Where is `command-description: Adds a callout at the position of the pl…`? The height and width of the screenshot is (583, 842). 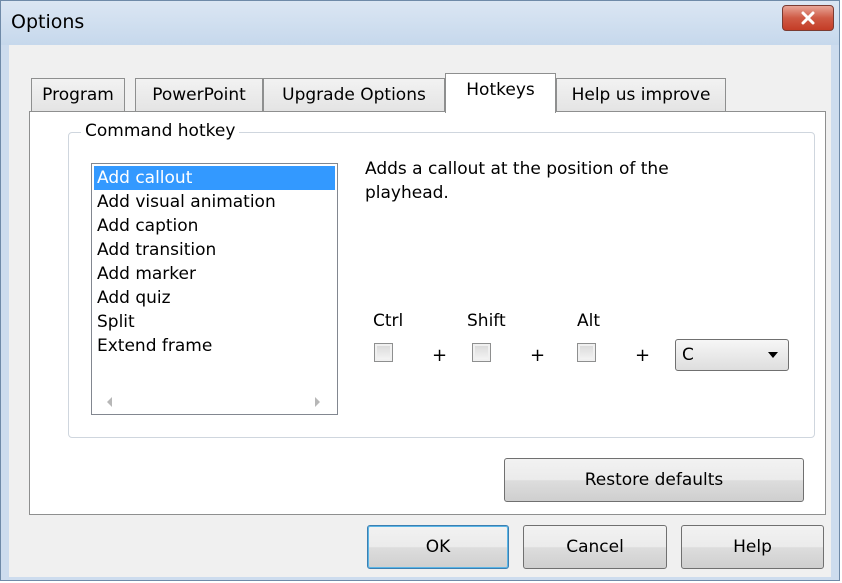
command-description: Adds a callout at the position of the pl… is located at coordinates (517, 181).